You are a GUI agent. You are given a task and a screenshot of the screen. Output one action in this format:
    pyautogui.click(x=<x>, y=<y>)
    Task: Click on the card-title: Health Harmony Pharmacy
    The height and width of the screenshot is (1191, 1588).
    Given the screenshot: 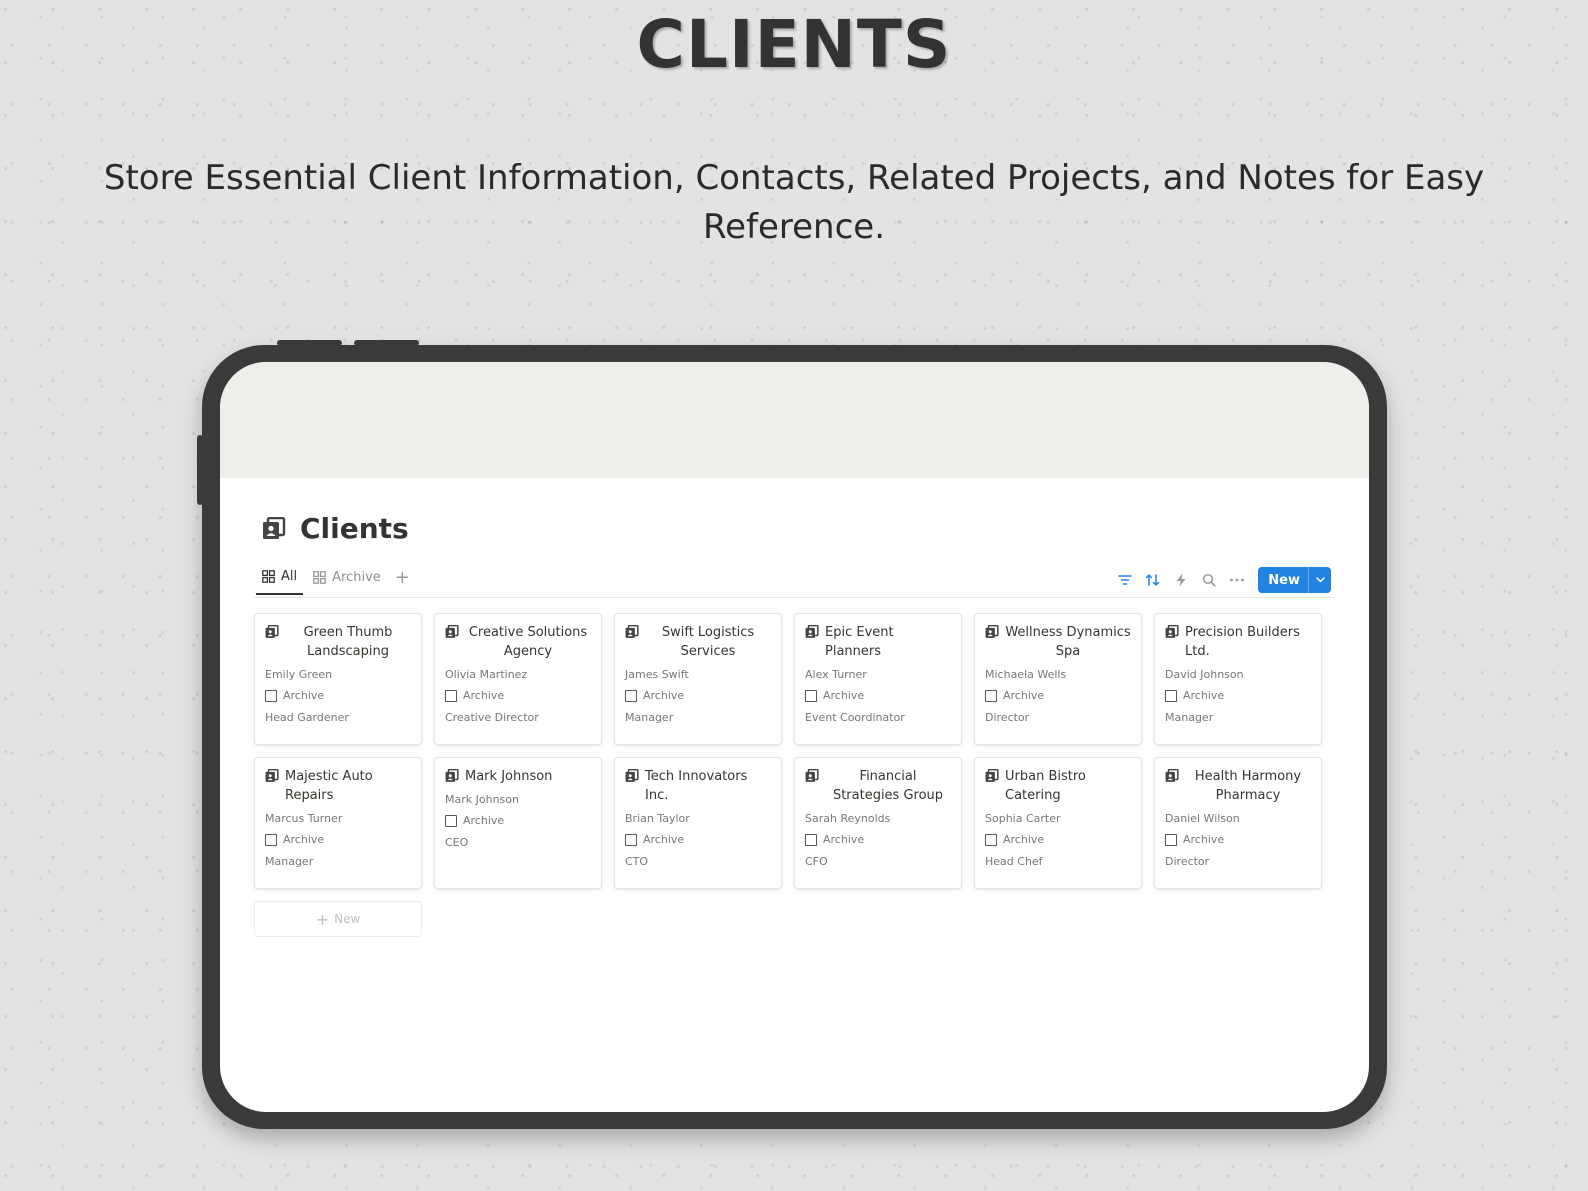 What is the action you would take?
    pyautogui.click(x=1238, y=786)
    